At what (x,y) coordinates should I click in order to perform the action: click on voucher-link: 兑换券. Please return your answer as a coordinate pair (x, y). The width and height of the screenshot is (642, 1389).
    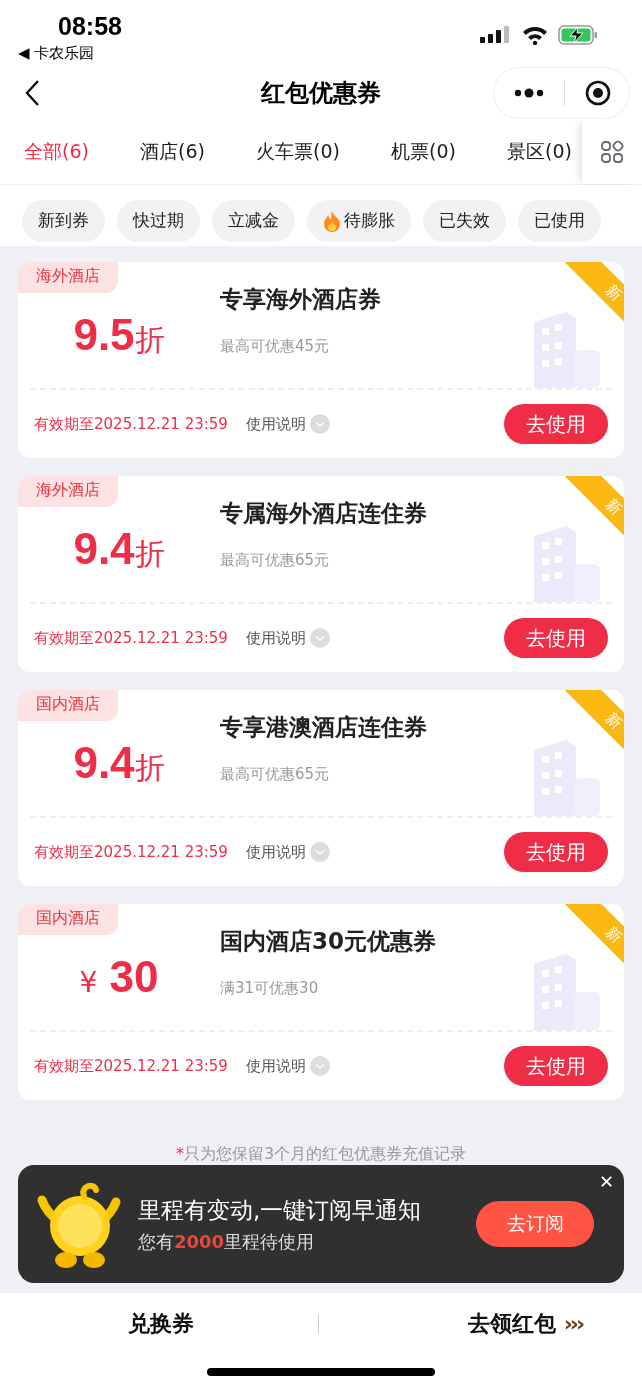
    Looking at the image, I should click on (161, 1324).